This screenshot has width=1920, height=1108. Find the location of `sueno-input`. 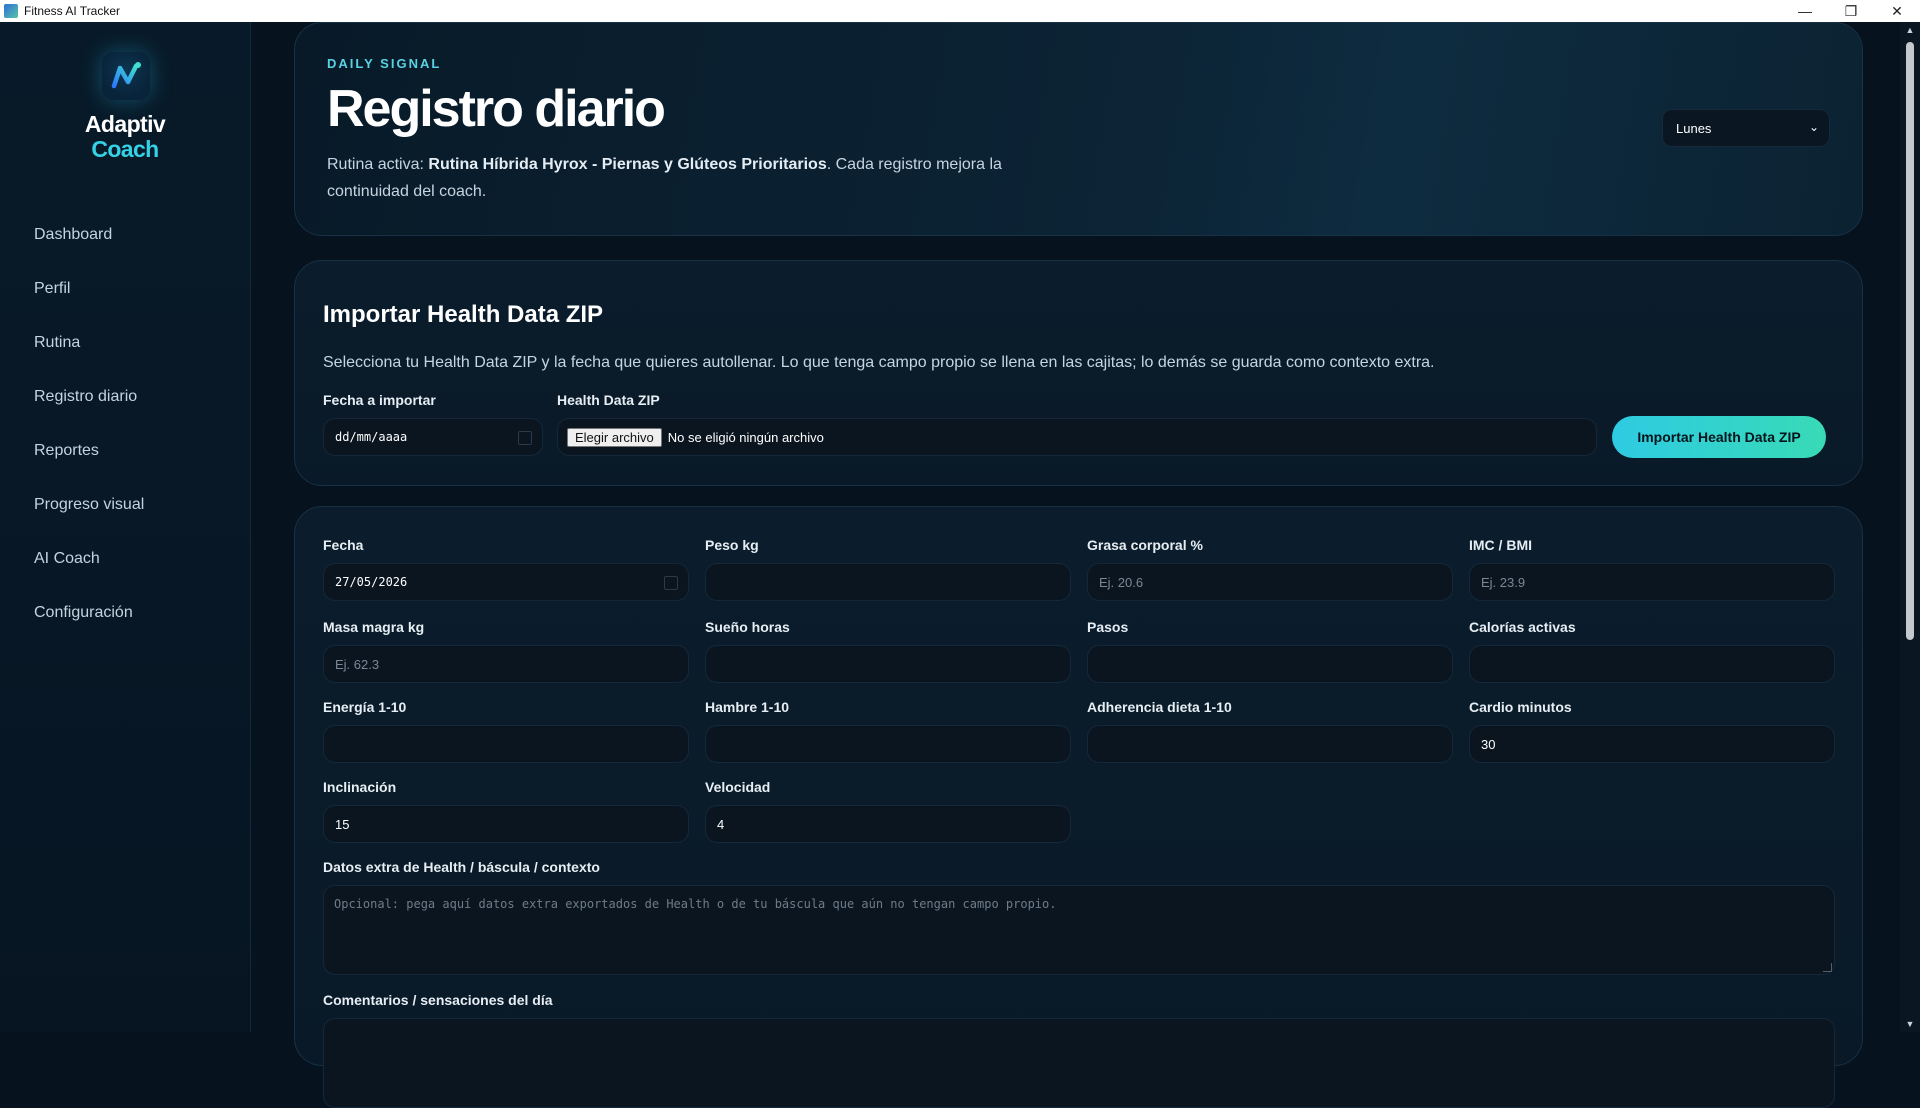

sueno-input is located at coordinates (888, 664).